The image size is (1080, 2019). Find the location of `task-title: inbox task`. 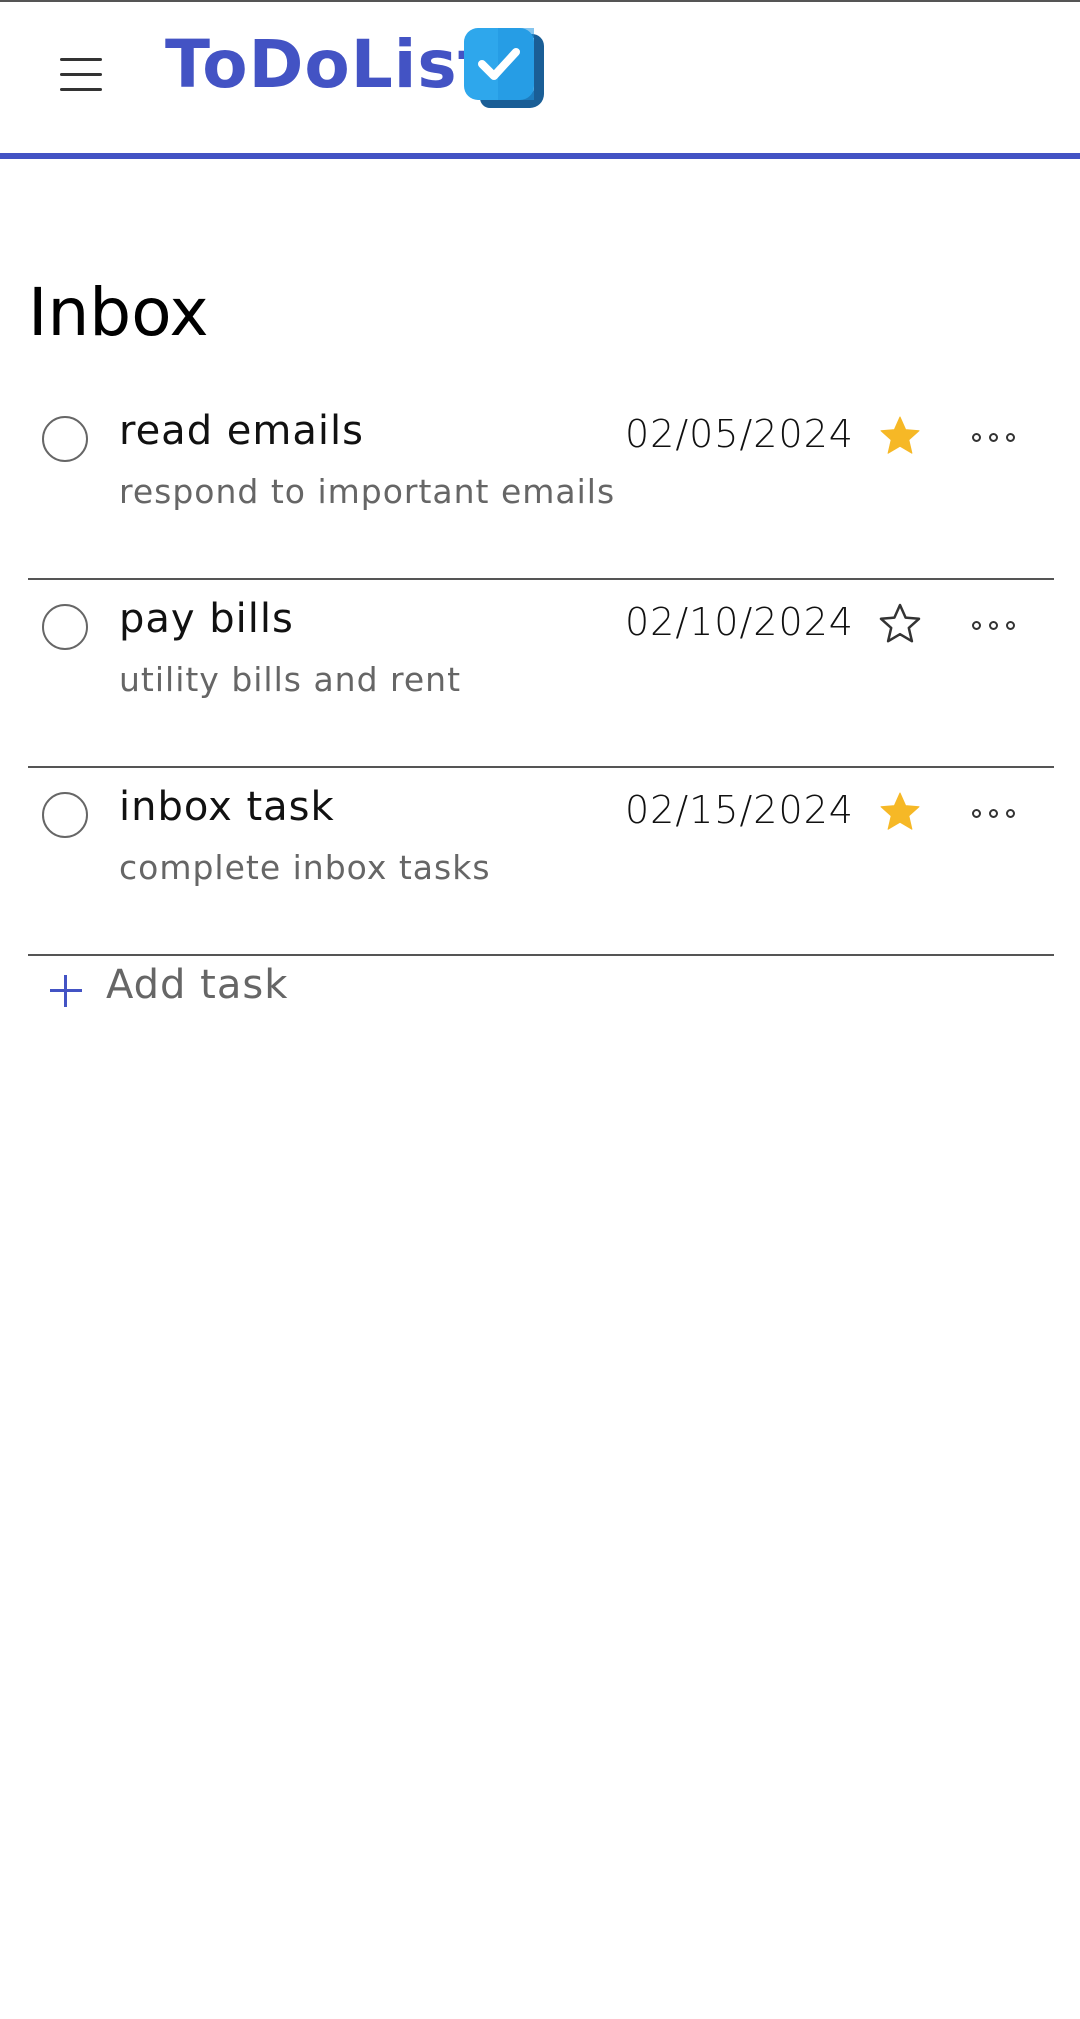

task-title: inbox task is located at coordinates (227, 807).